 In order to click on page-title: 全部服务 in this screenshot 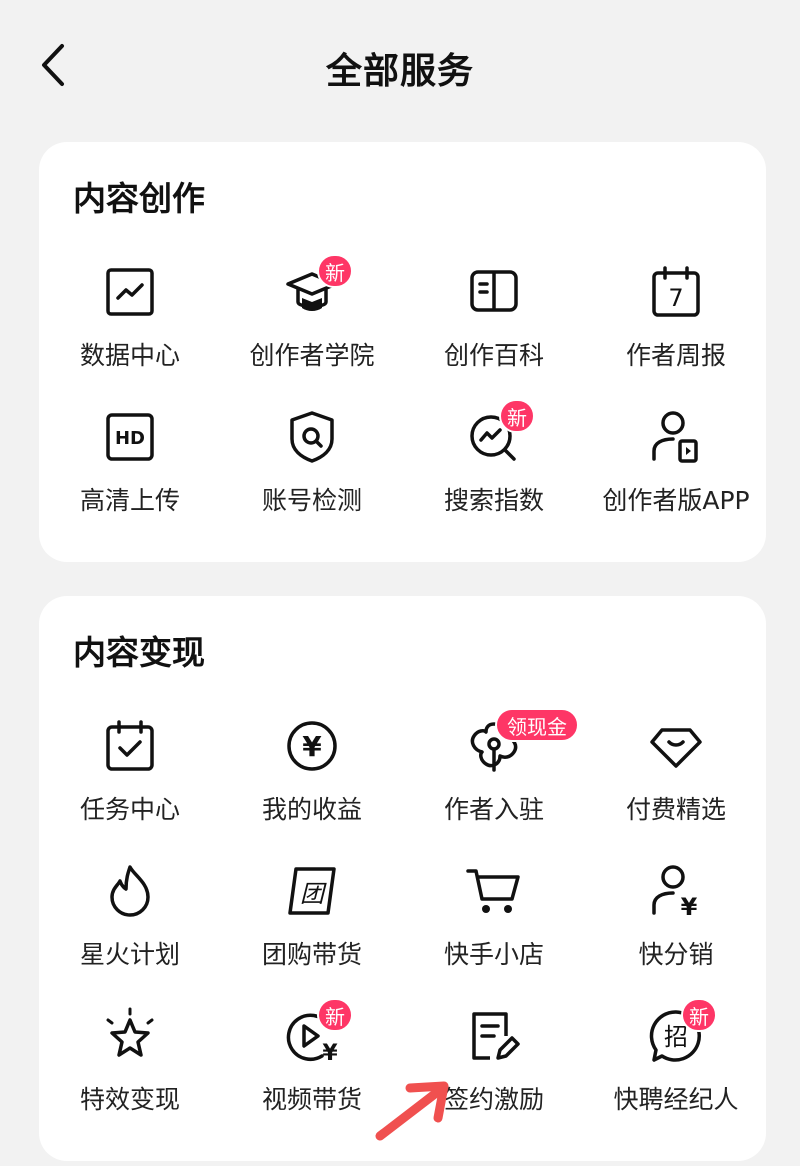, I will do `click(399, 71)`.